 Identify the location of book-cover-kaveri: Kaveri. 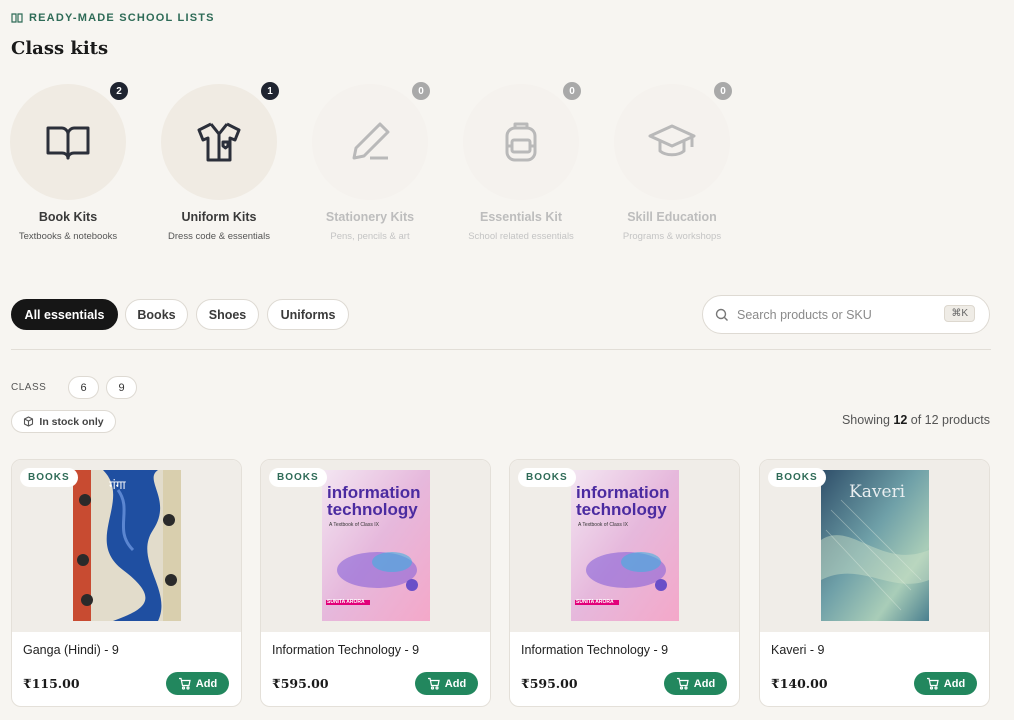
(875, 545).